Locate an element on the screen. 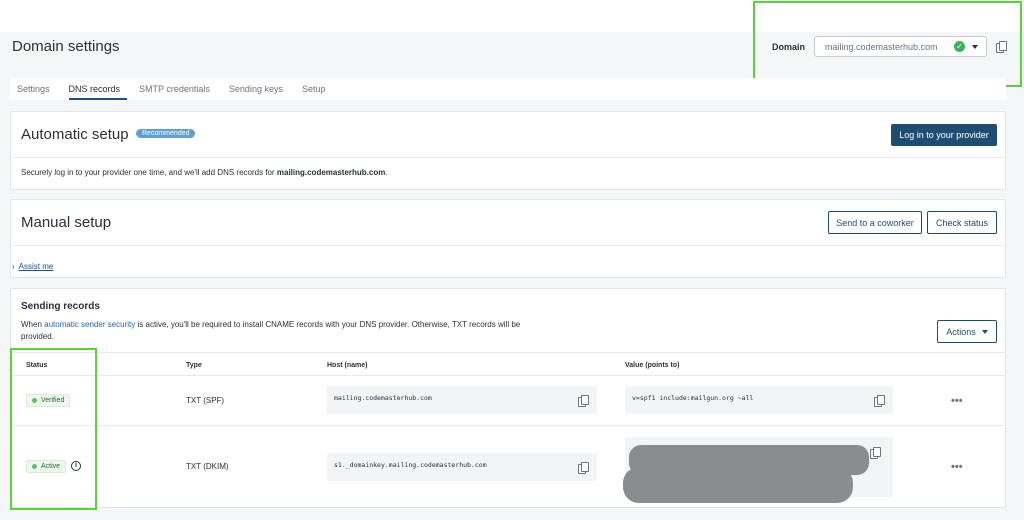 The width and height of the screenshot is (1024, 520). host-value-box: s1._domainkey.mailing.codemasterhub.com is located at coordinates (462, 467).